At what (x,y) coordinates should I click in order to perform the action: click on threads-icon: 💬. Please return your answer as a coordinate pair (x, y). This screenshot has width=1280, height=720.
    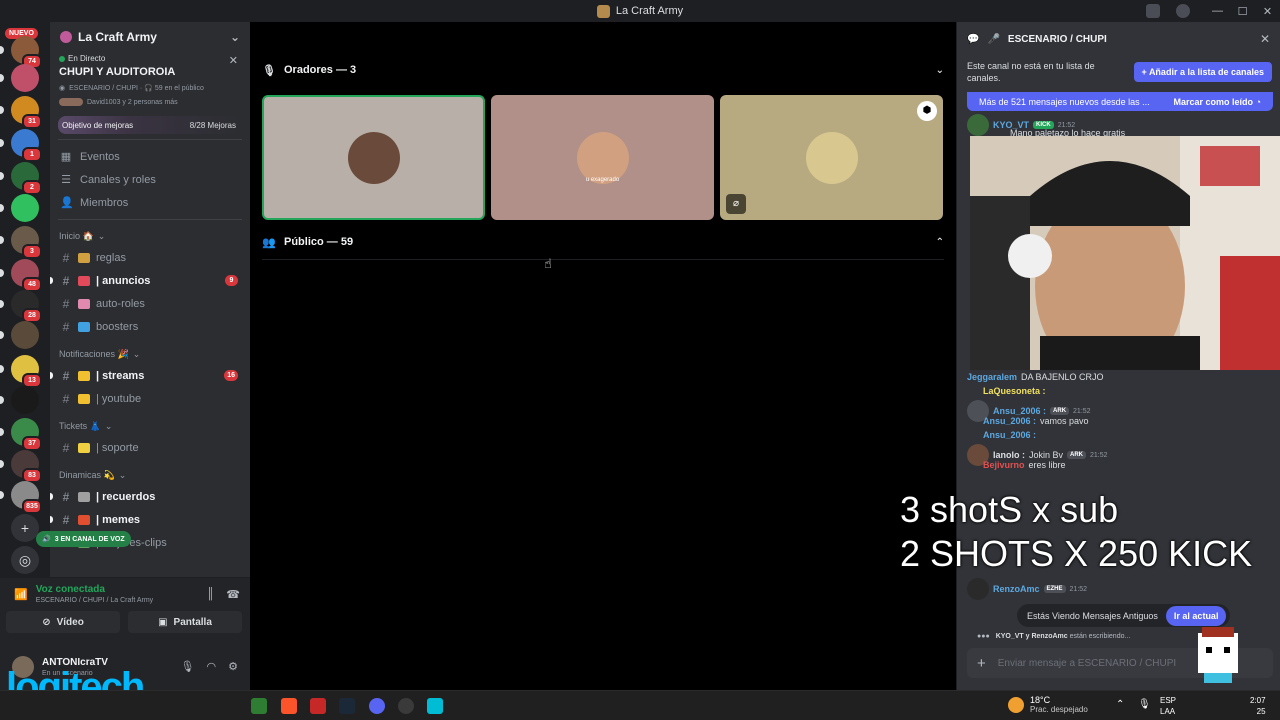
    Looking at the image, I should click on (973, 39).